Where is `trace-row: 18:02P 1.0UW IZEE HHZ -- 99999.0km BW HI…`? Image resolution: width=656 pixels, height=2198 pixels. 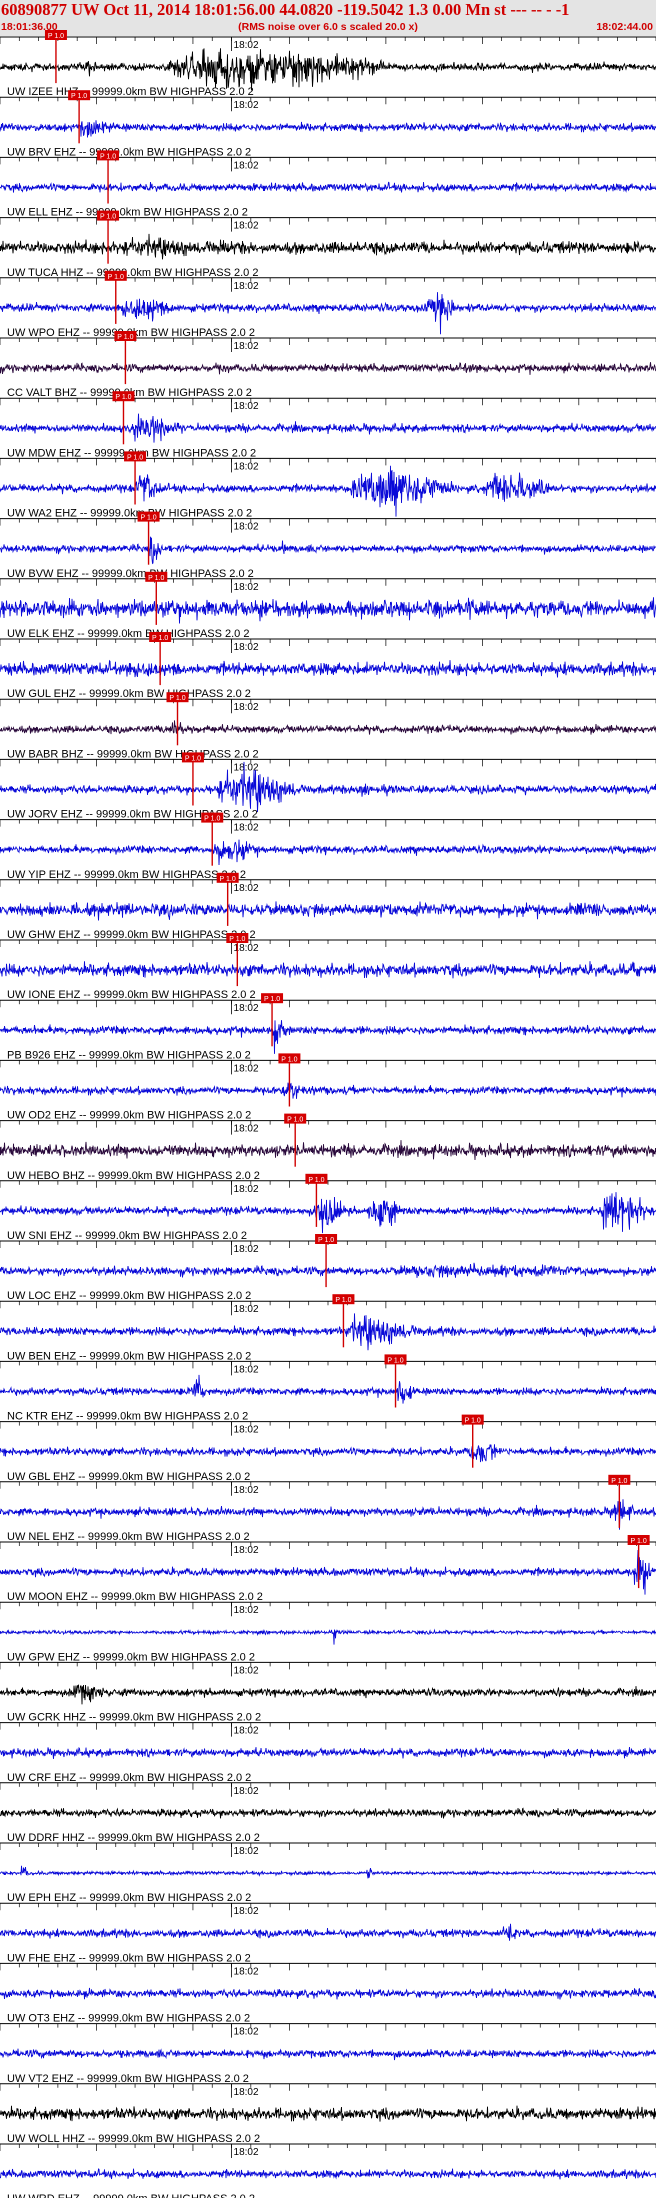 trace-row: 18:02P 1.0UW IZEE HHZ -- 99999.0km BW HI… is located at coordinates (328, 64).